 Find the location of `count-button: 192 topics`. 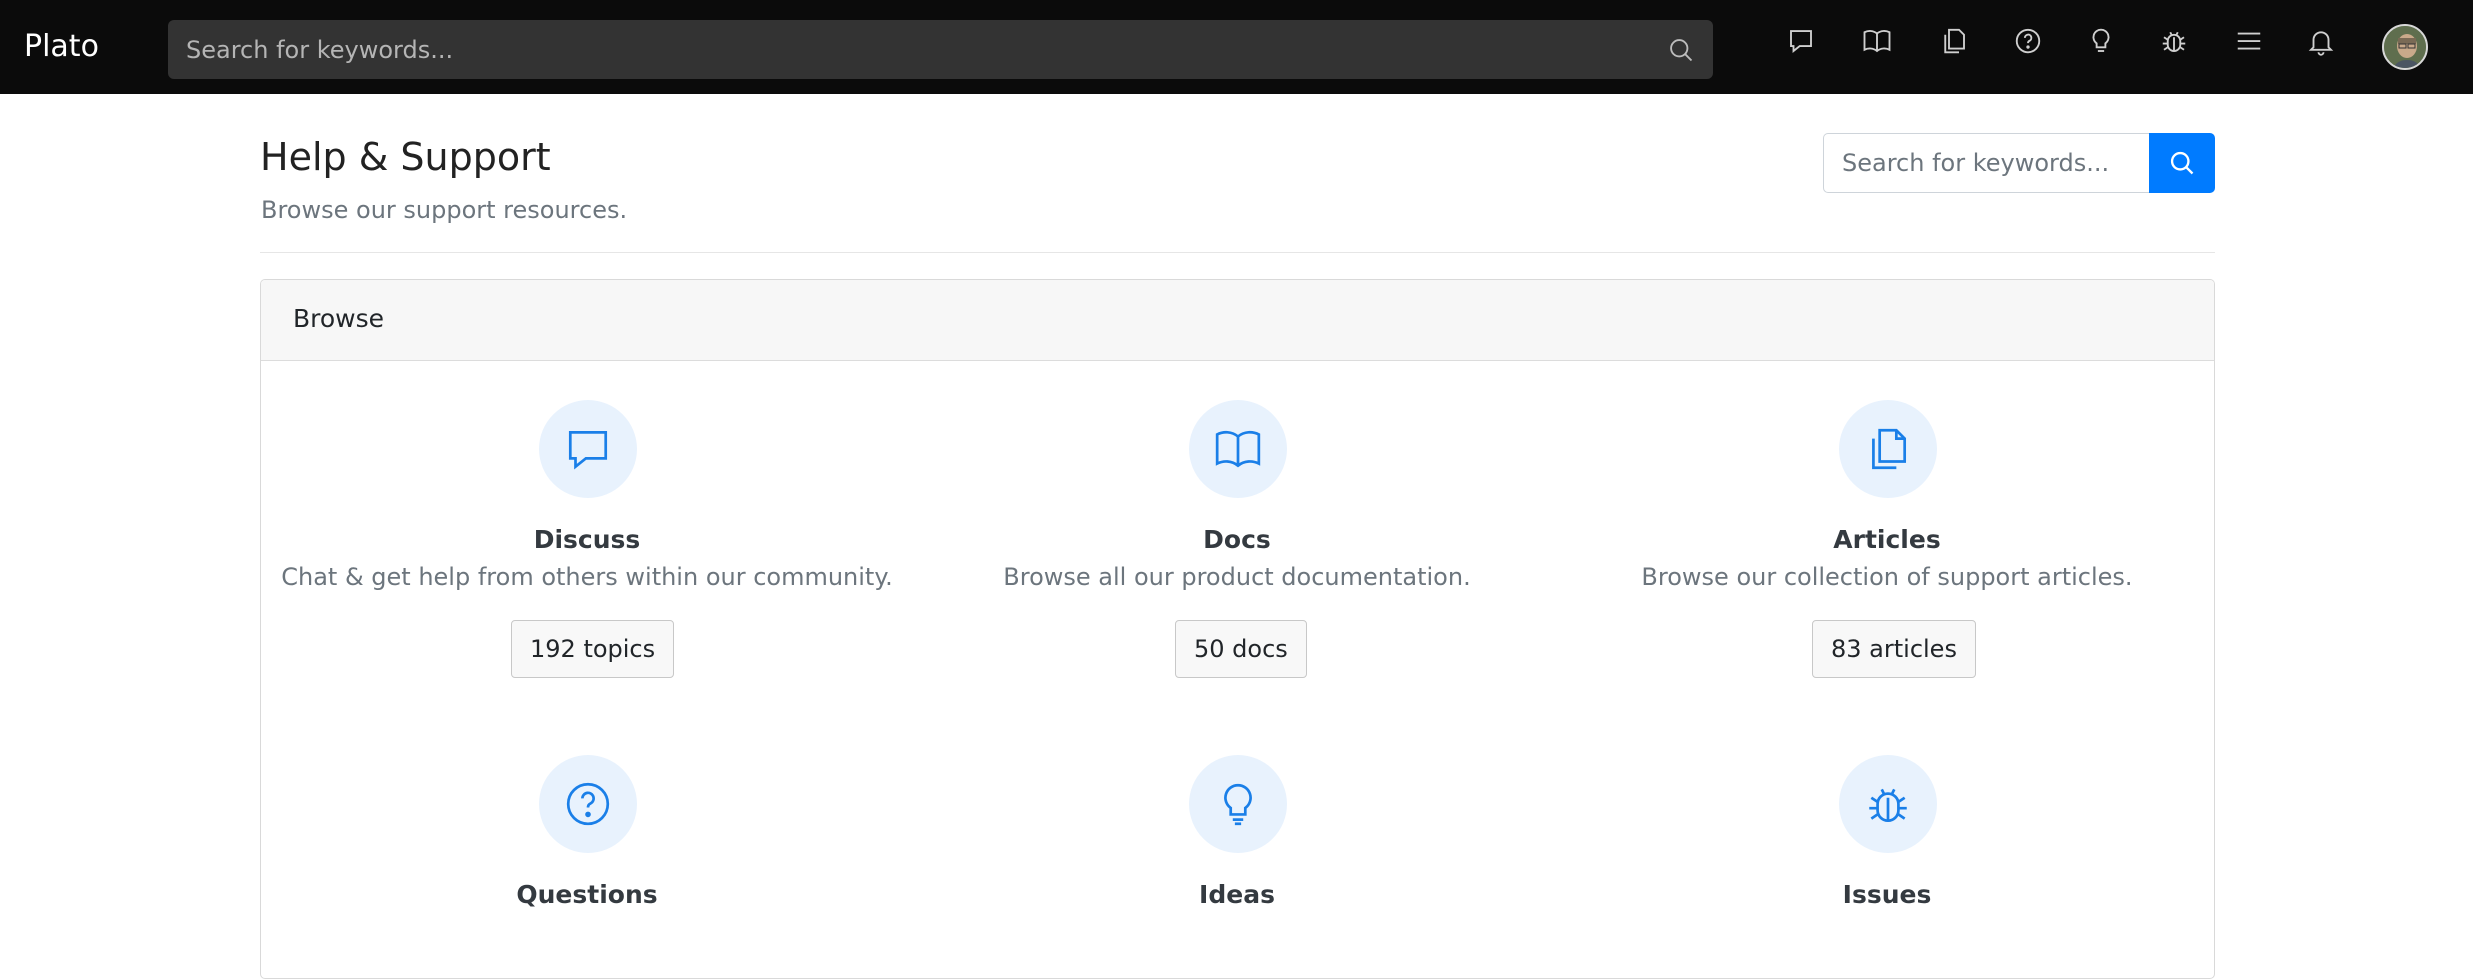

count-button: 192 topics is located at coordinates (593, 649).